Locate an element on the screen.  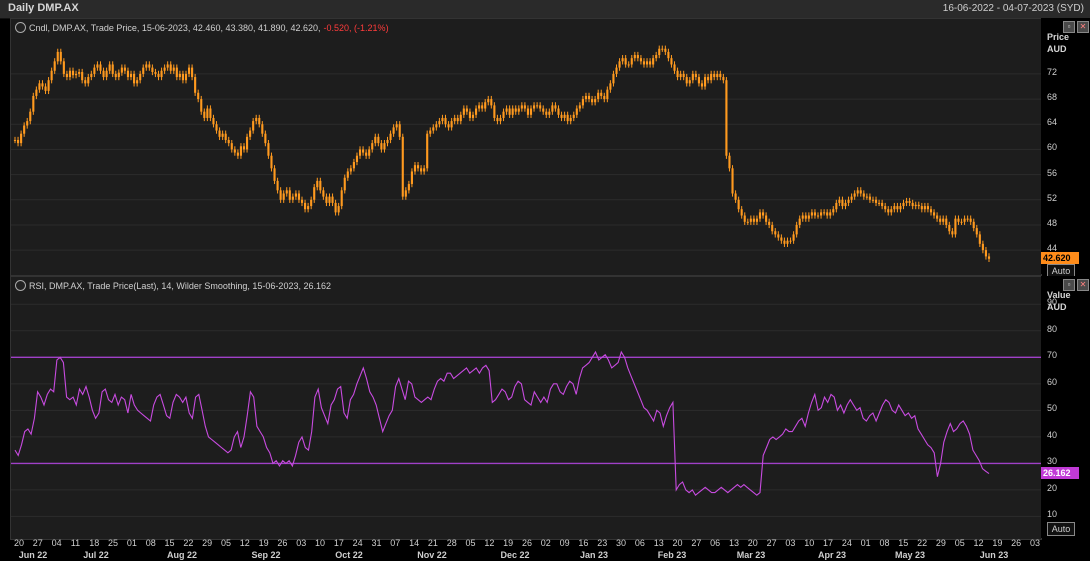
x-day-label: 17 is located at coordinates (338, 543).